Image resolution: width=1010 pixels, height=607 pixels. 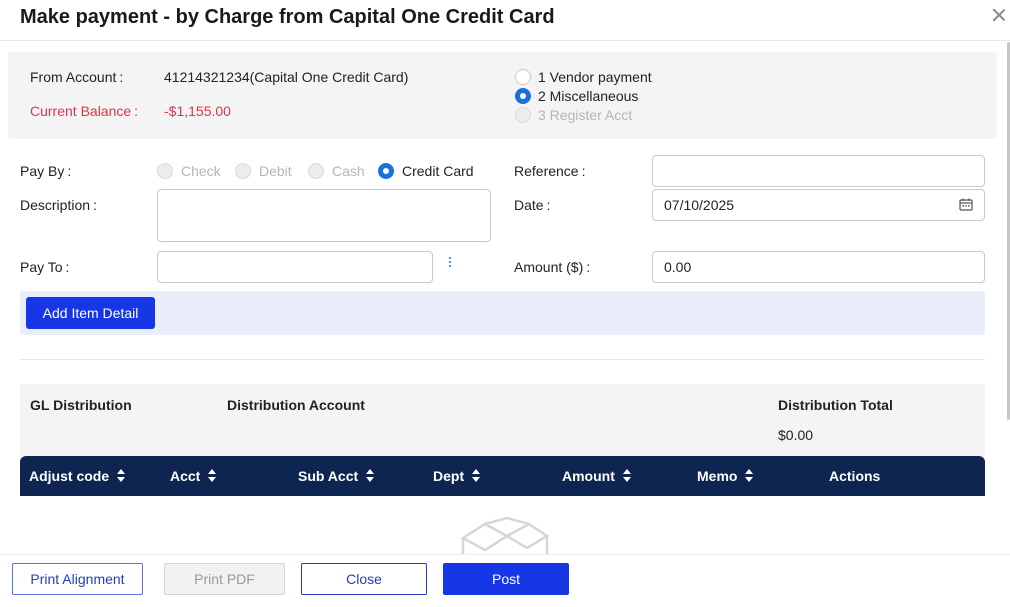 I want to click on pay-by-label: Pay By:, so click(x=46, y=171).